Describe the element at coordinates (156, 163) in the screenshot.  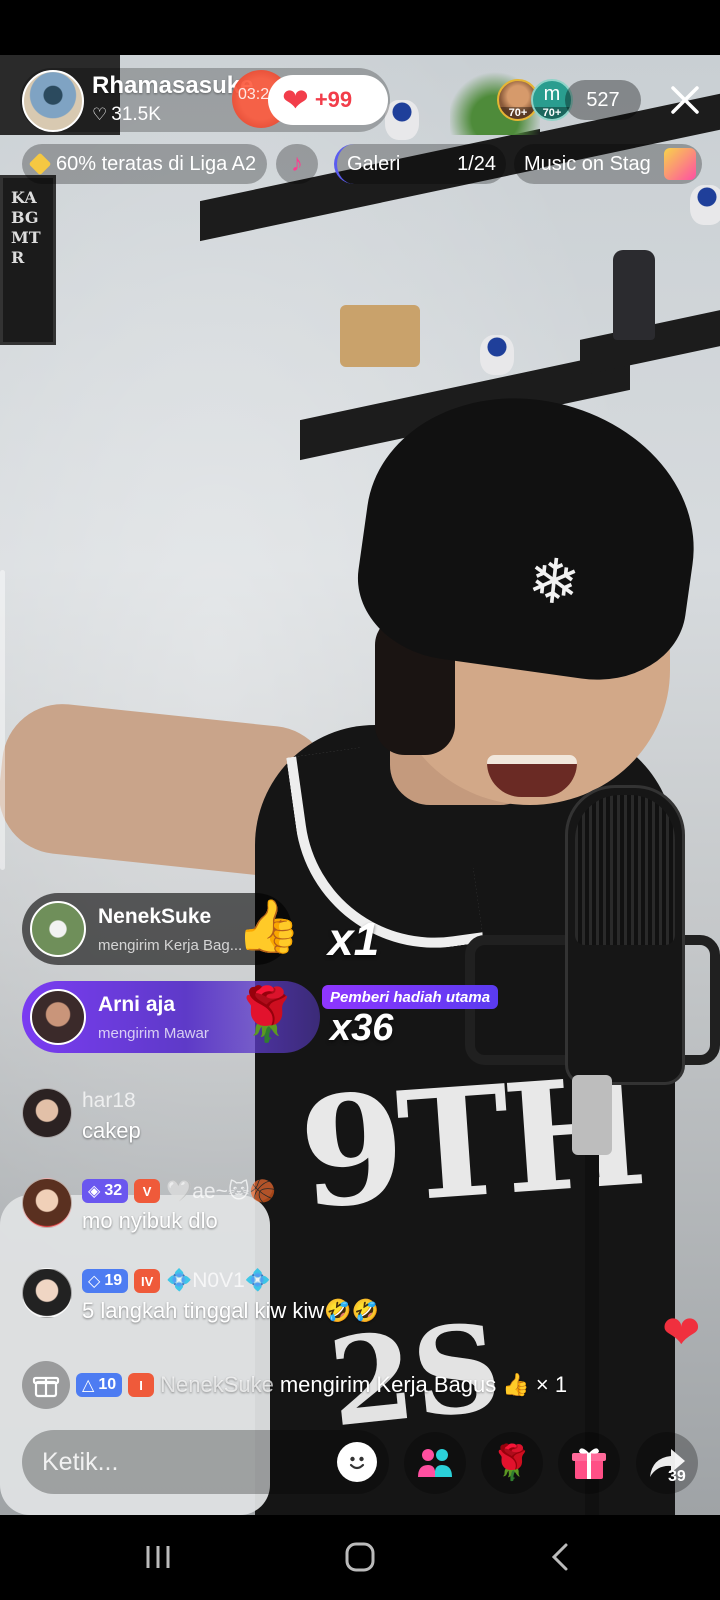
I see `league-rank-text: 60% teratas di Liga A2` at that location.